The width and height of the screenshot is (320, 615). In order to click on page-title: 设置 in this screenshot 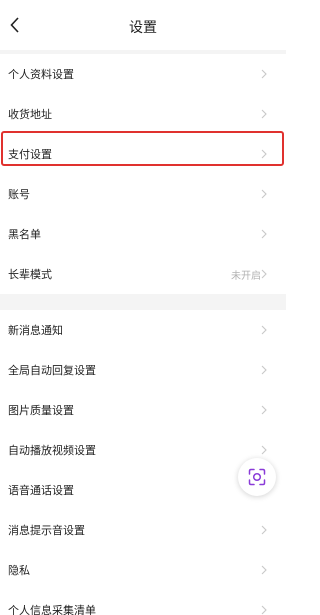, I will do `click(143, 28)`.